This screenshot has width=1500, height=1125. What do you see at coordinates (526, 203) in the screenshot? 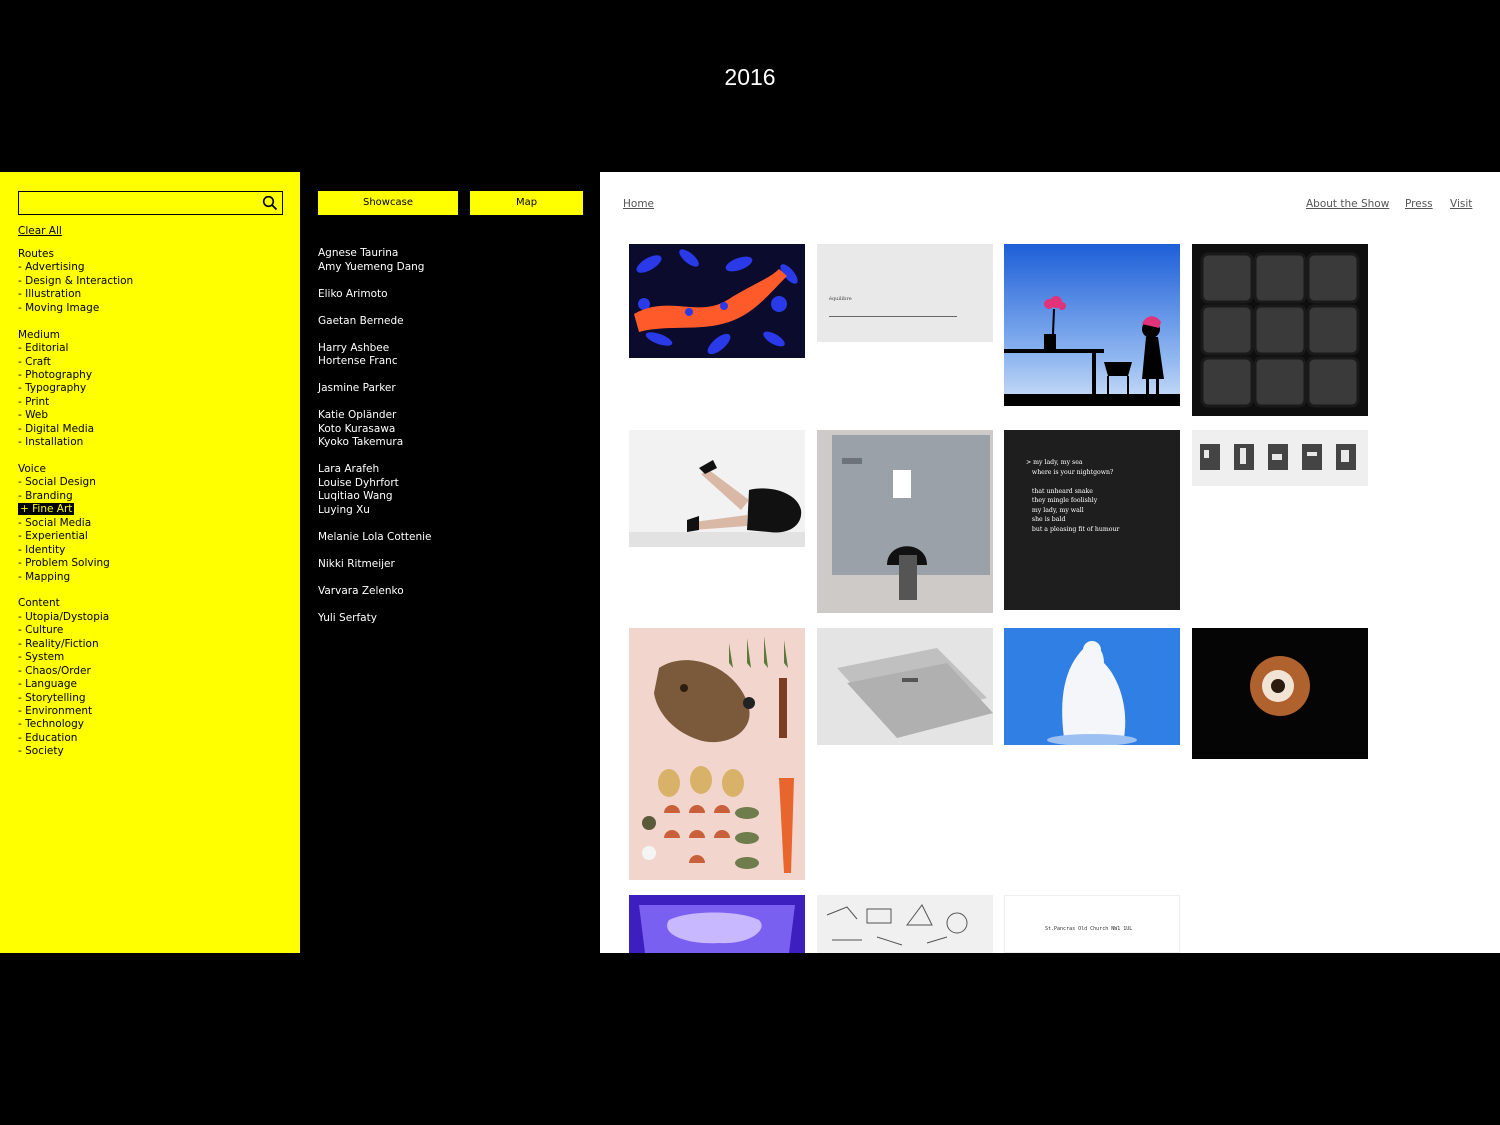
I see `map-button: Map` at bounding box center [526, 203].